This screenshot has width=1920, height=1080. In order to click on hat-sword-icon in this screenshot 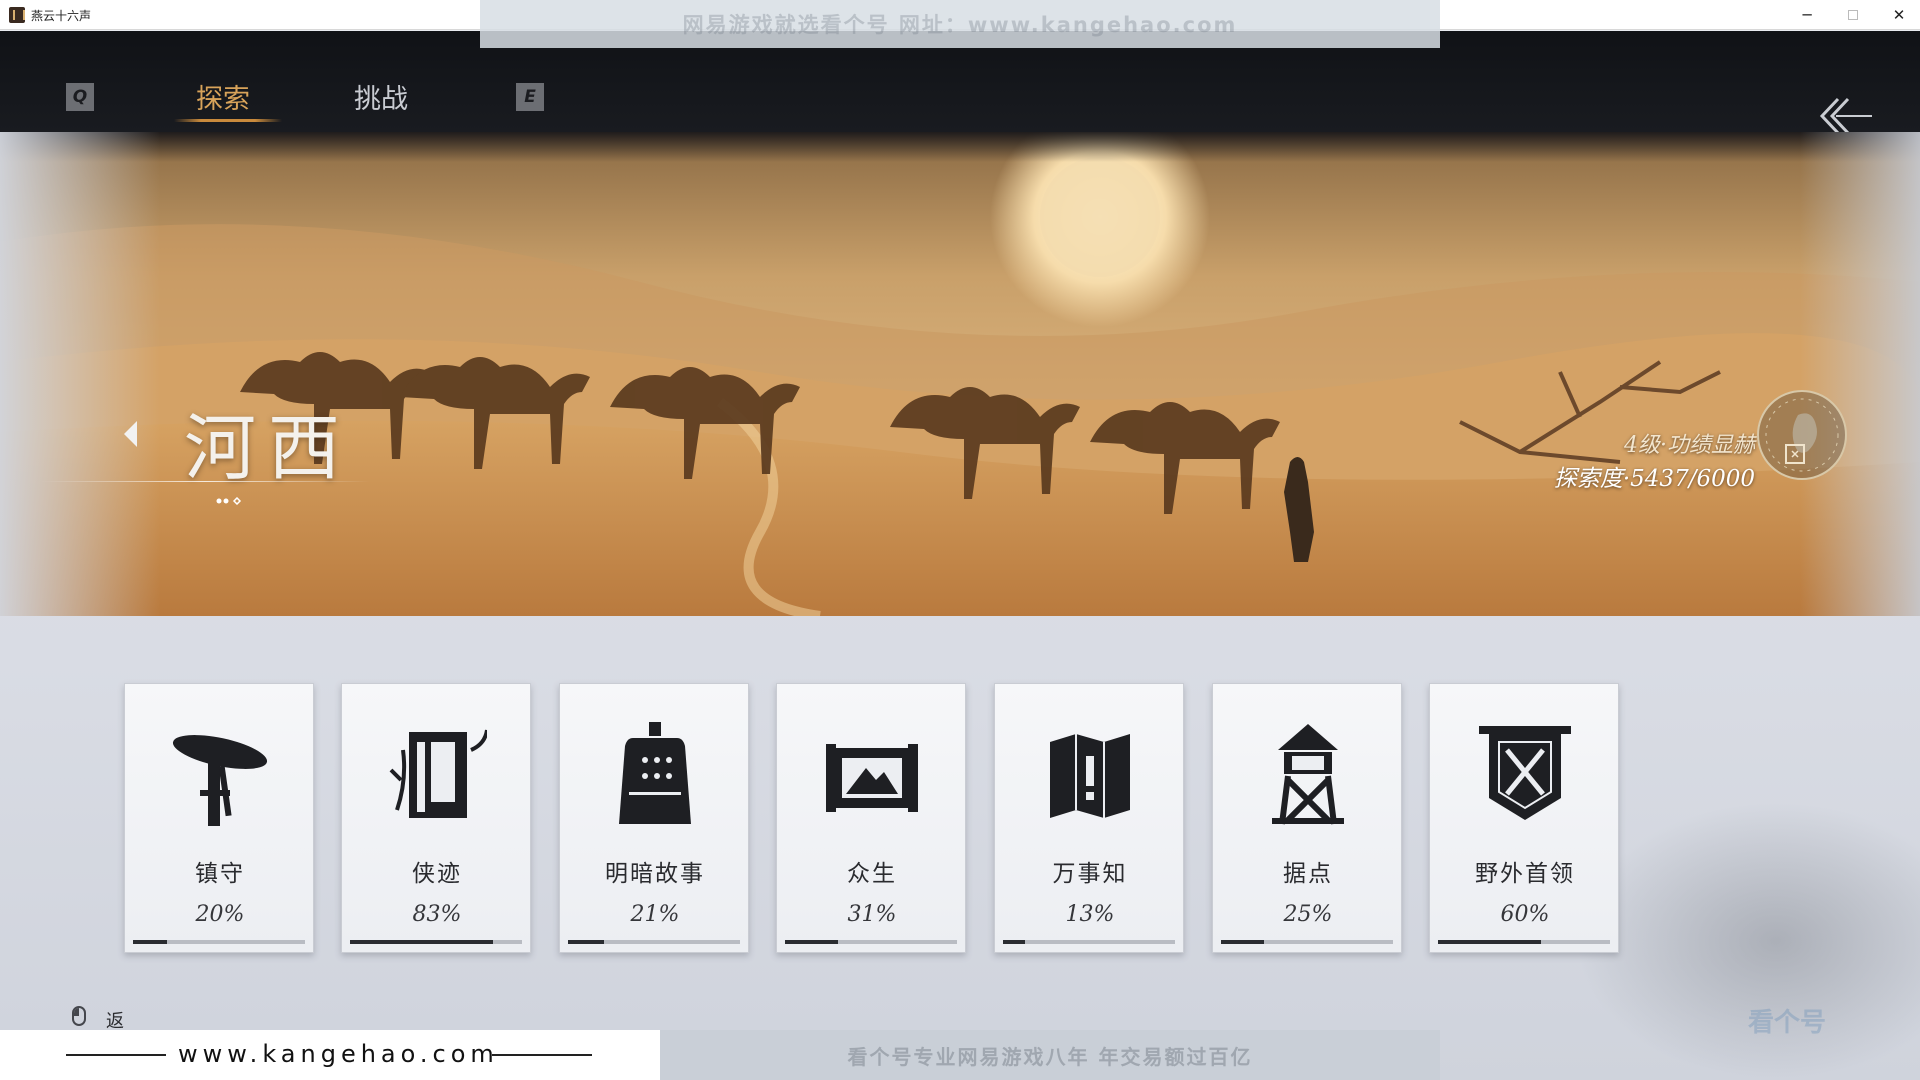, I will do `click(220, 780)`.